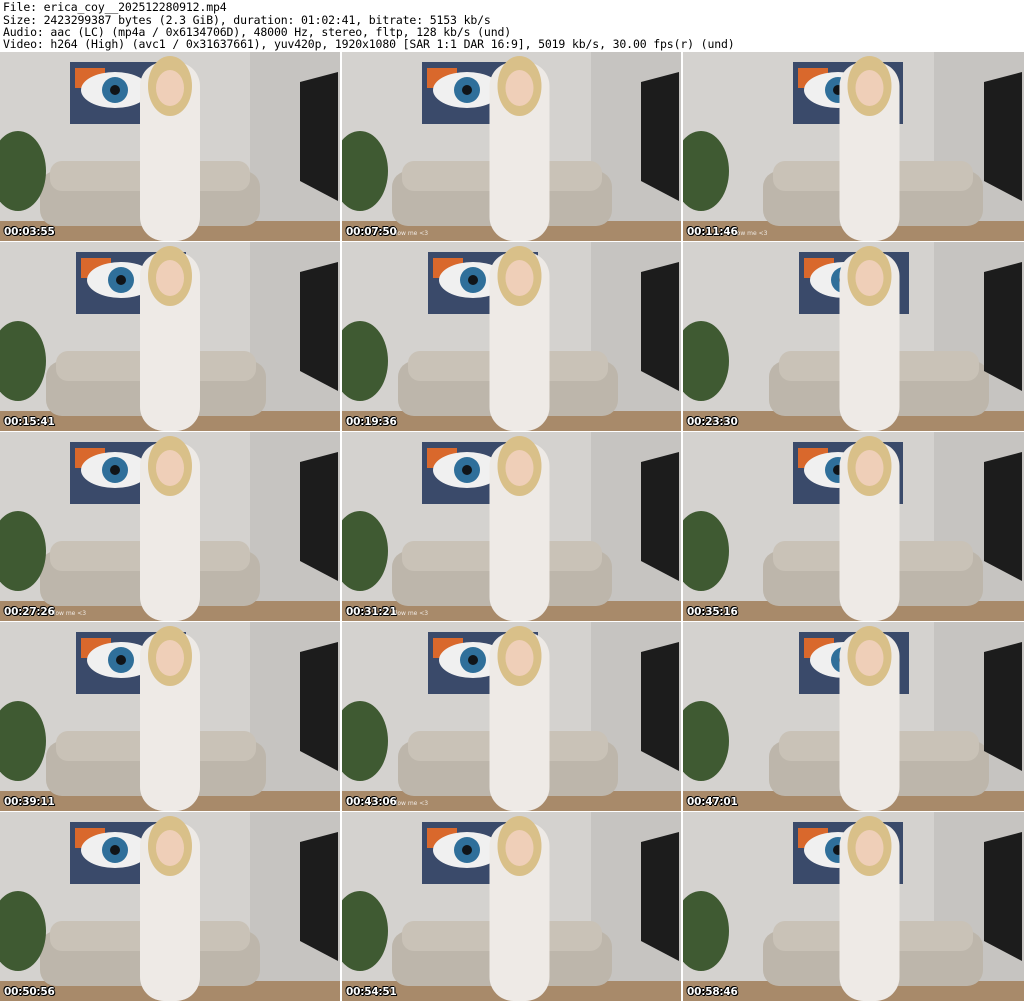  I want to click on thumbnail-timestamp: 00:03:55, so click(29, 232).